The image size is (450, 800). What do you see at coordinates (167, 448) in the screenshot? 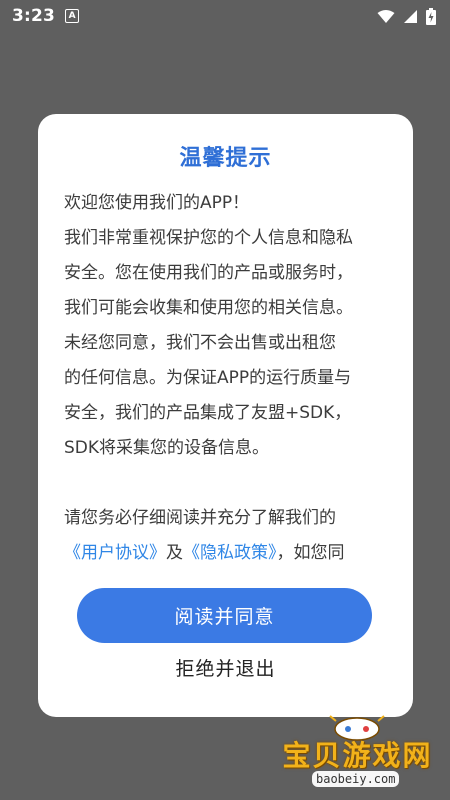
I see `body-line: SDK将采集您的设备信息。` at bounding box center [167, 448].